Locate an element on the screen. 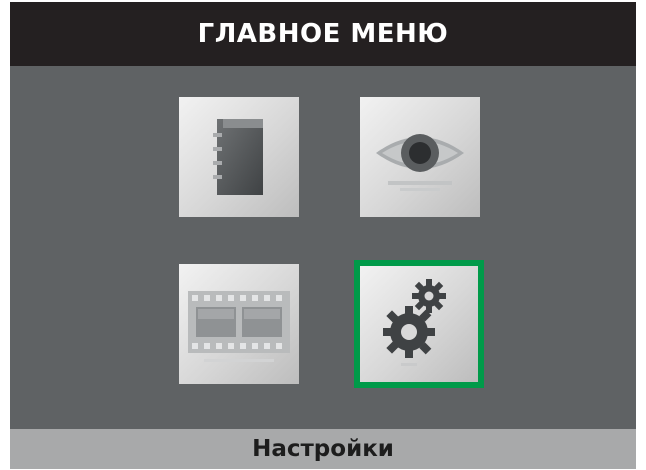  gears-icon is located at coordinates (419, 324).